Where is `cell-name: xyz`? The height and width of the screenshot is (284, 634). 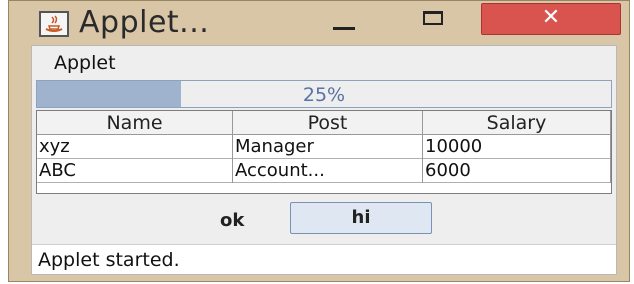
cell-name: xyz is located at coordinates (135, 147).